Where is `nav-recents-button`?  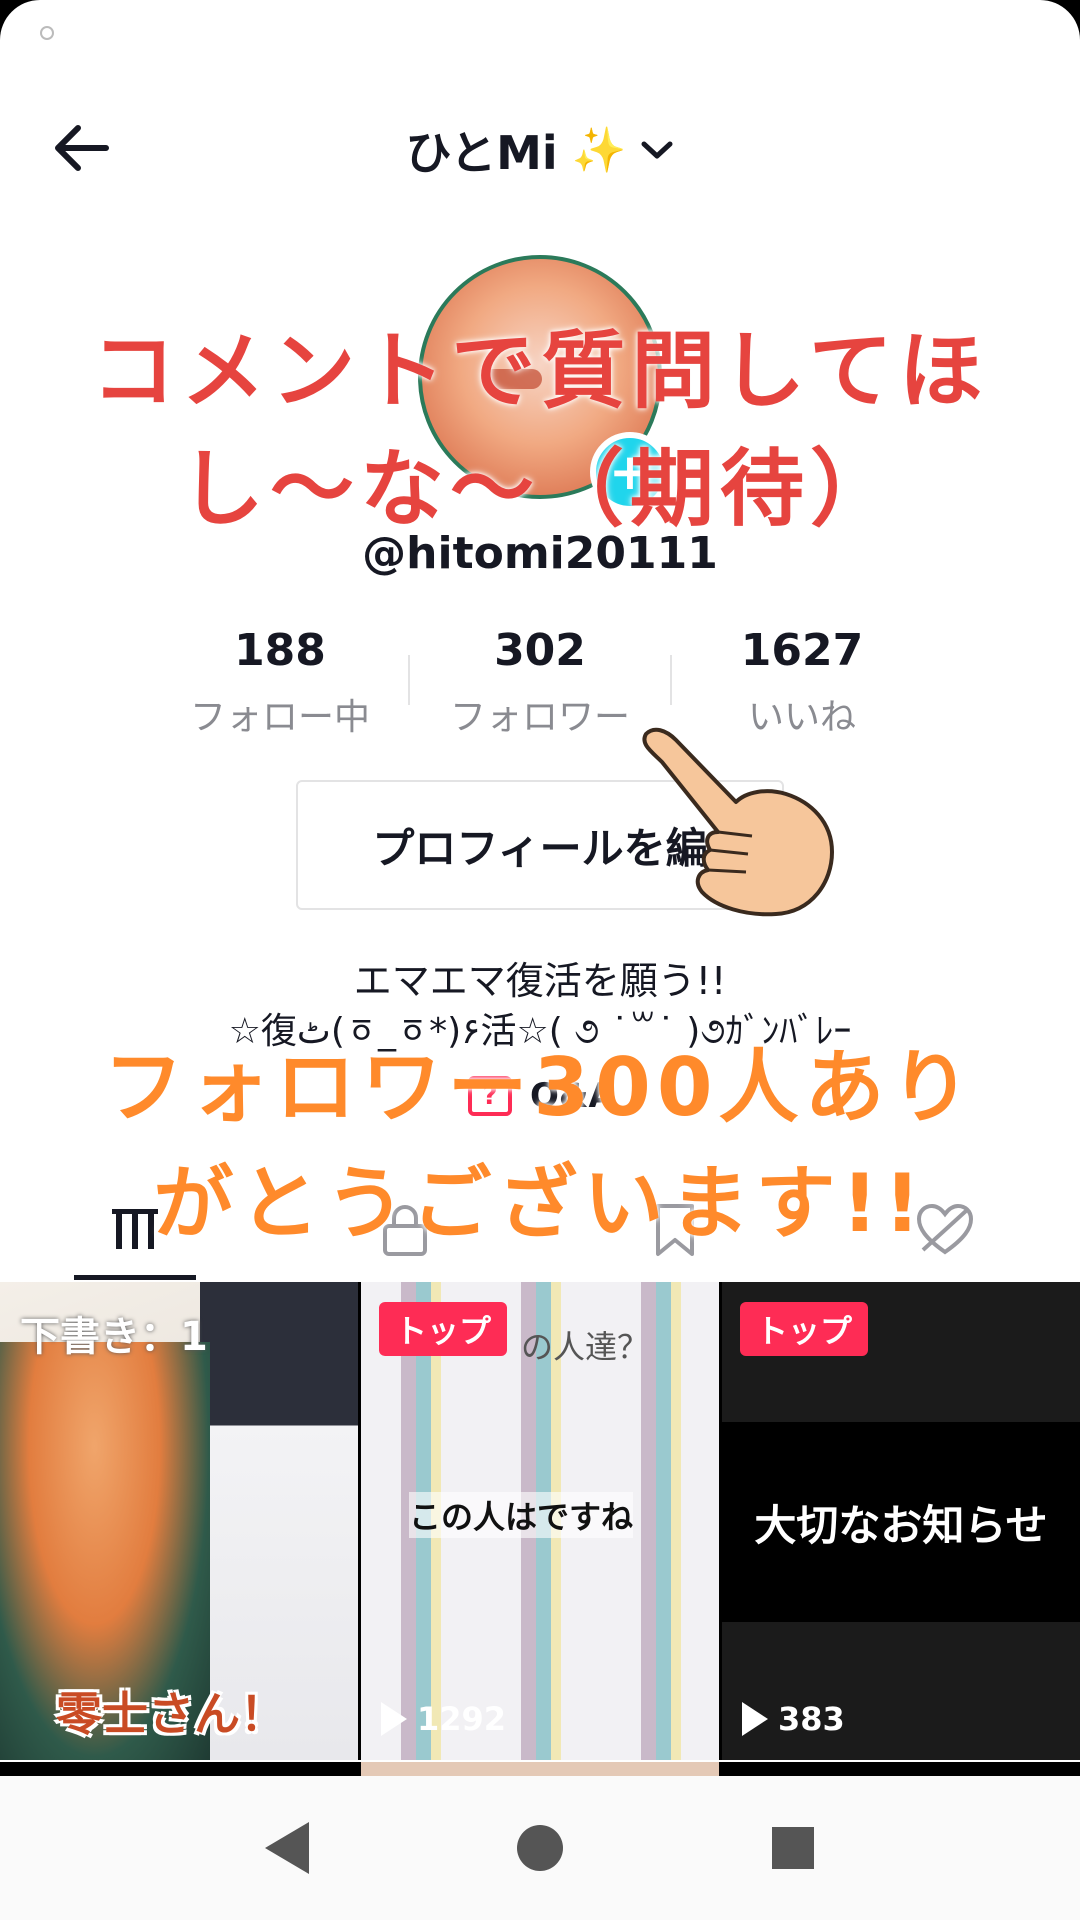
nav-recents-button is located at coordinates (793, 1848).